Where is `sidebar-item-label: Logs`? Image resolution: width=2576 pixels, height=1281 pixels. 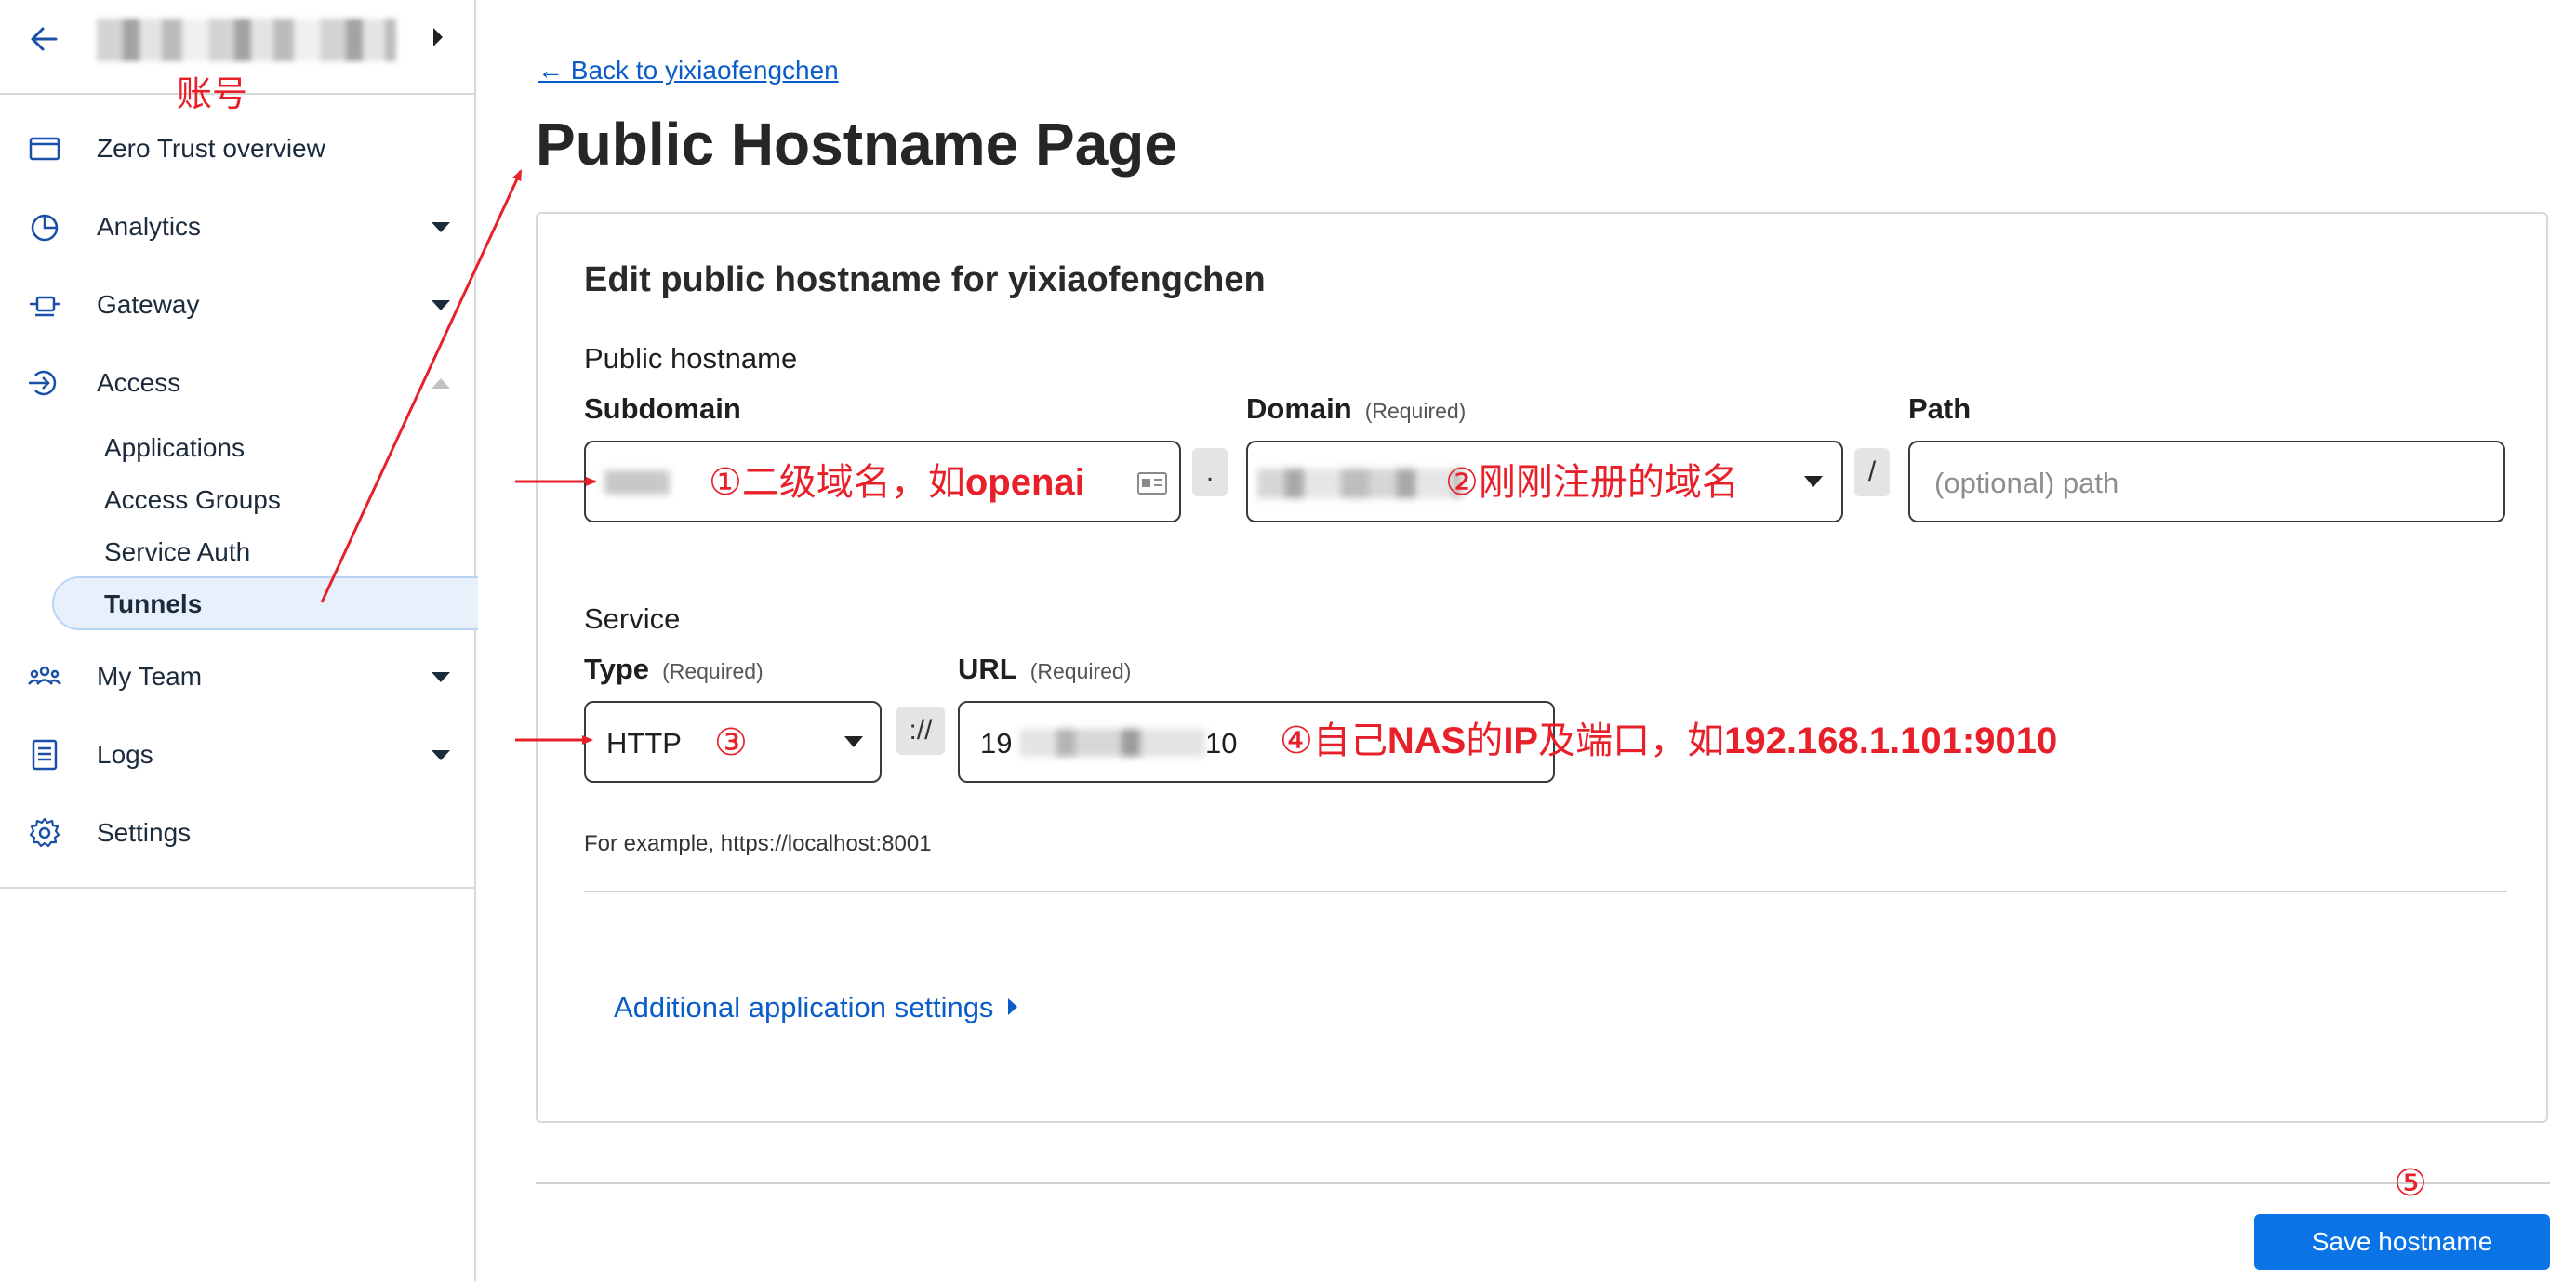
sidebar-item-label: Logs is located at coordinates (125, 754).